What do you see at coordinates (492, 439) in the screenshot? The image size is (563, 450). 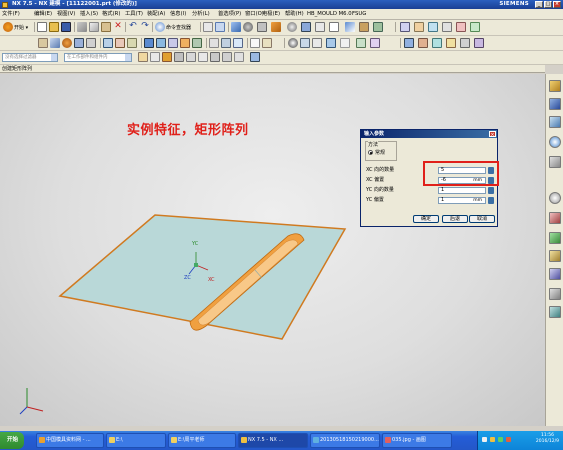 I see `volume-icon` at bounding box center [492, 439].